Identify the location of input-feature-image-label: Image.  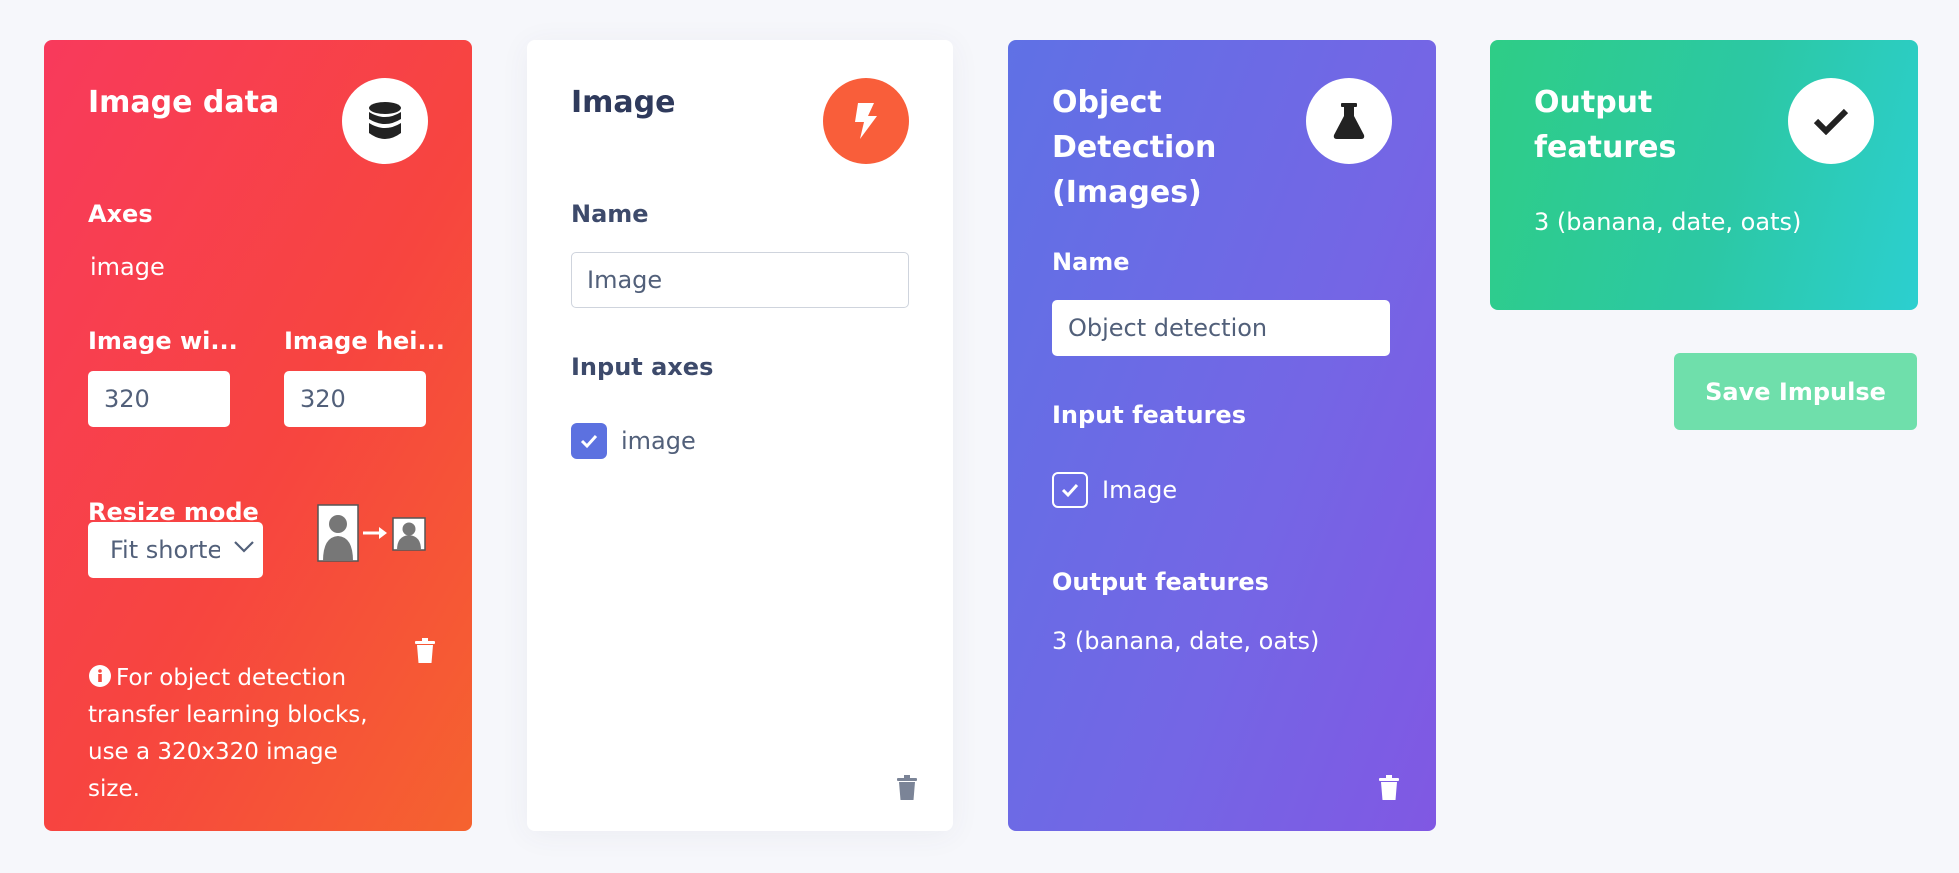
(1140, 490).